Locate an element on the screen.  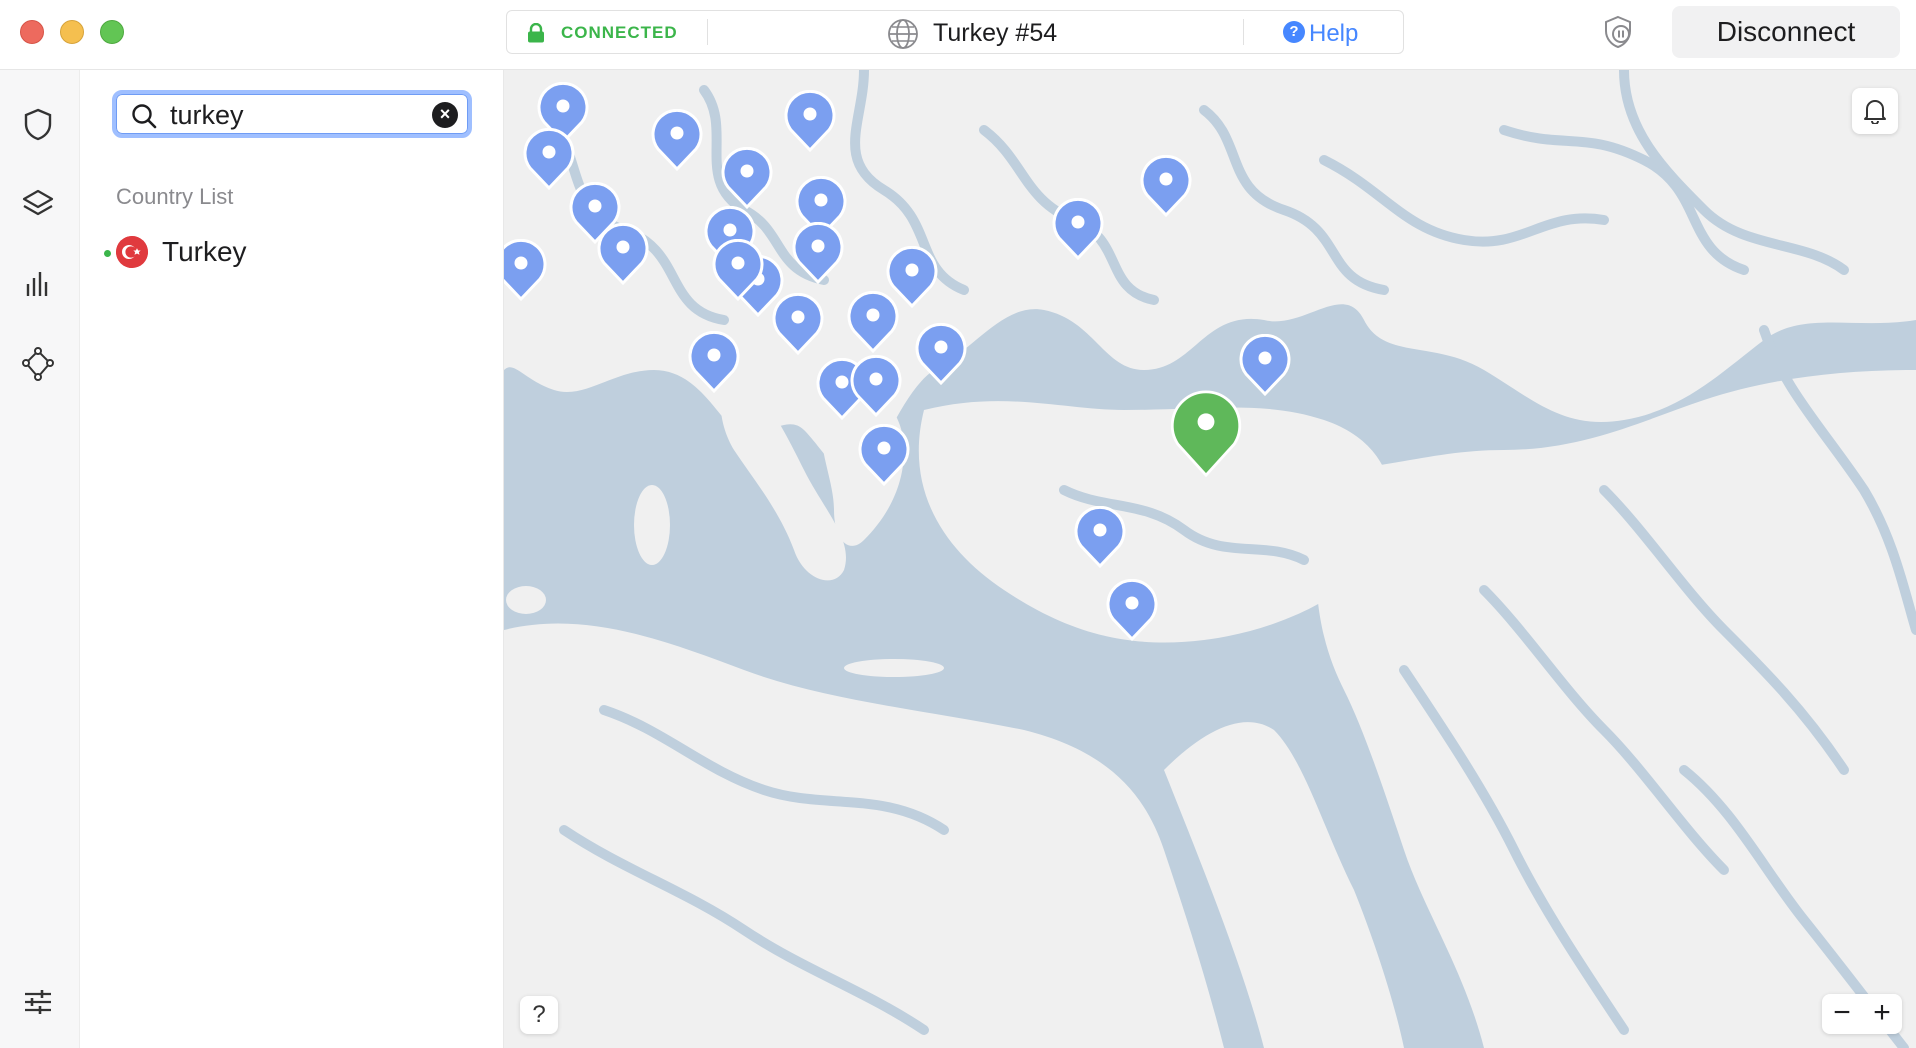
help-icon: ? is located at coordinates (1294, 32).